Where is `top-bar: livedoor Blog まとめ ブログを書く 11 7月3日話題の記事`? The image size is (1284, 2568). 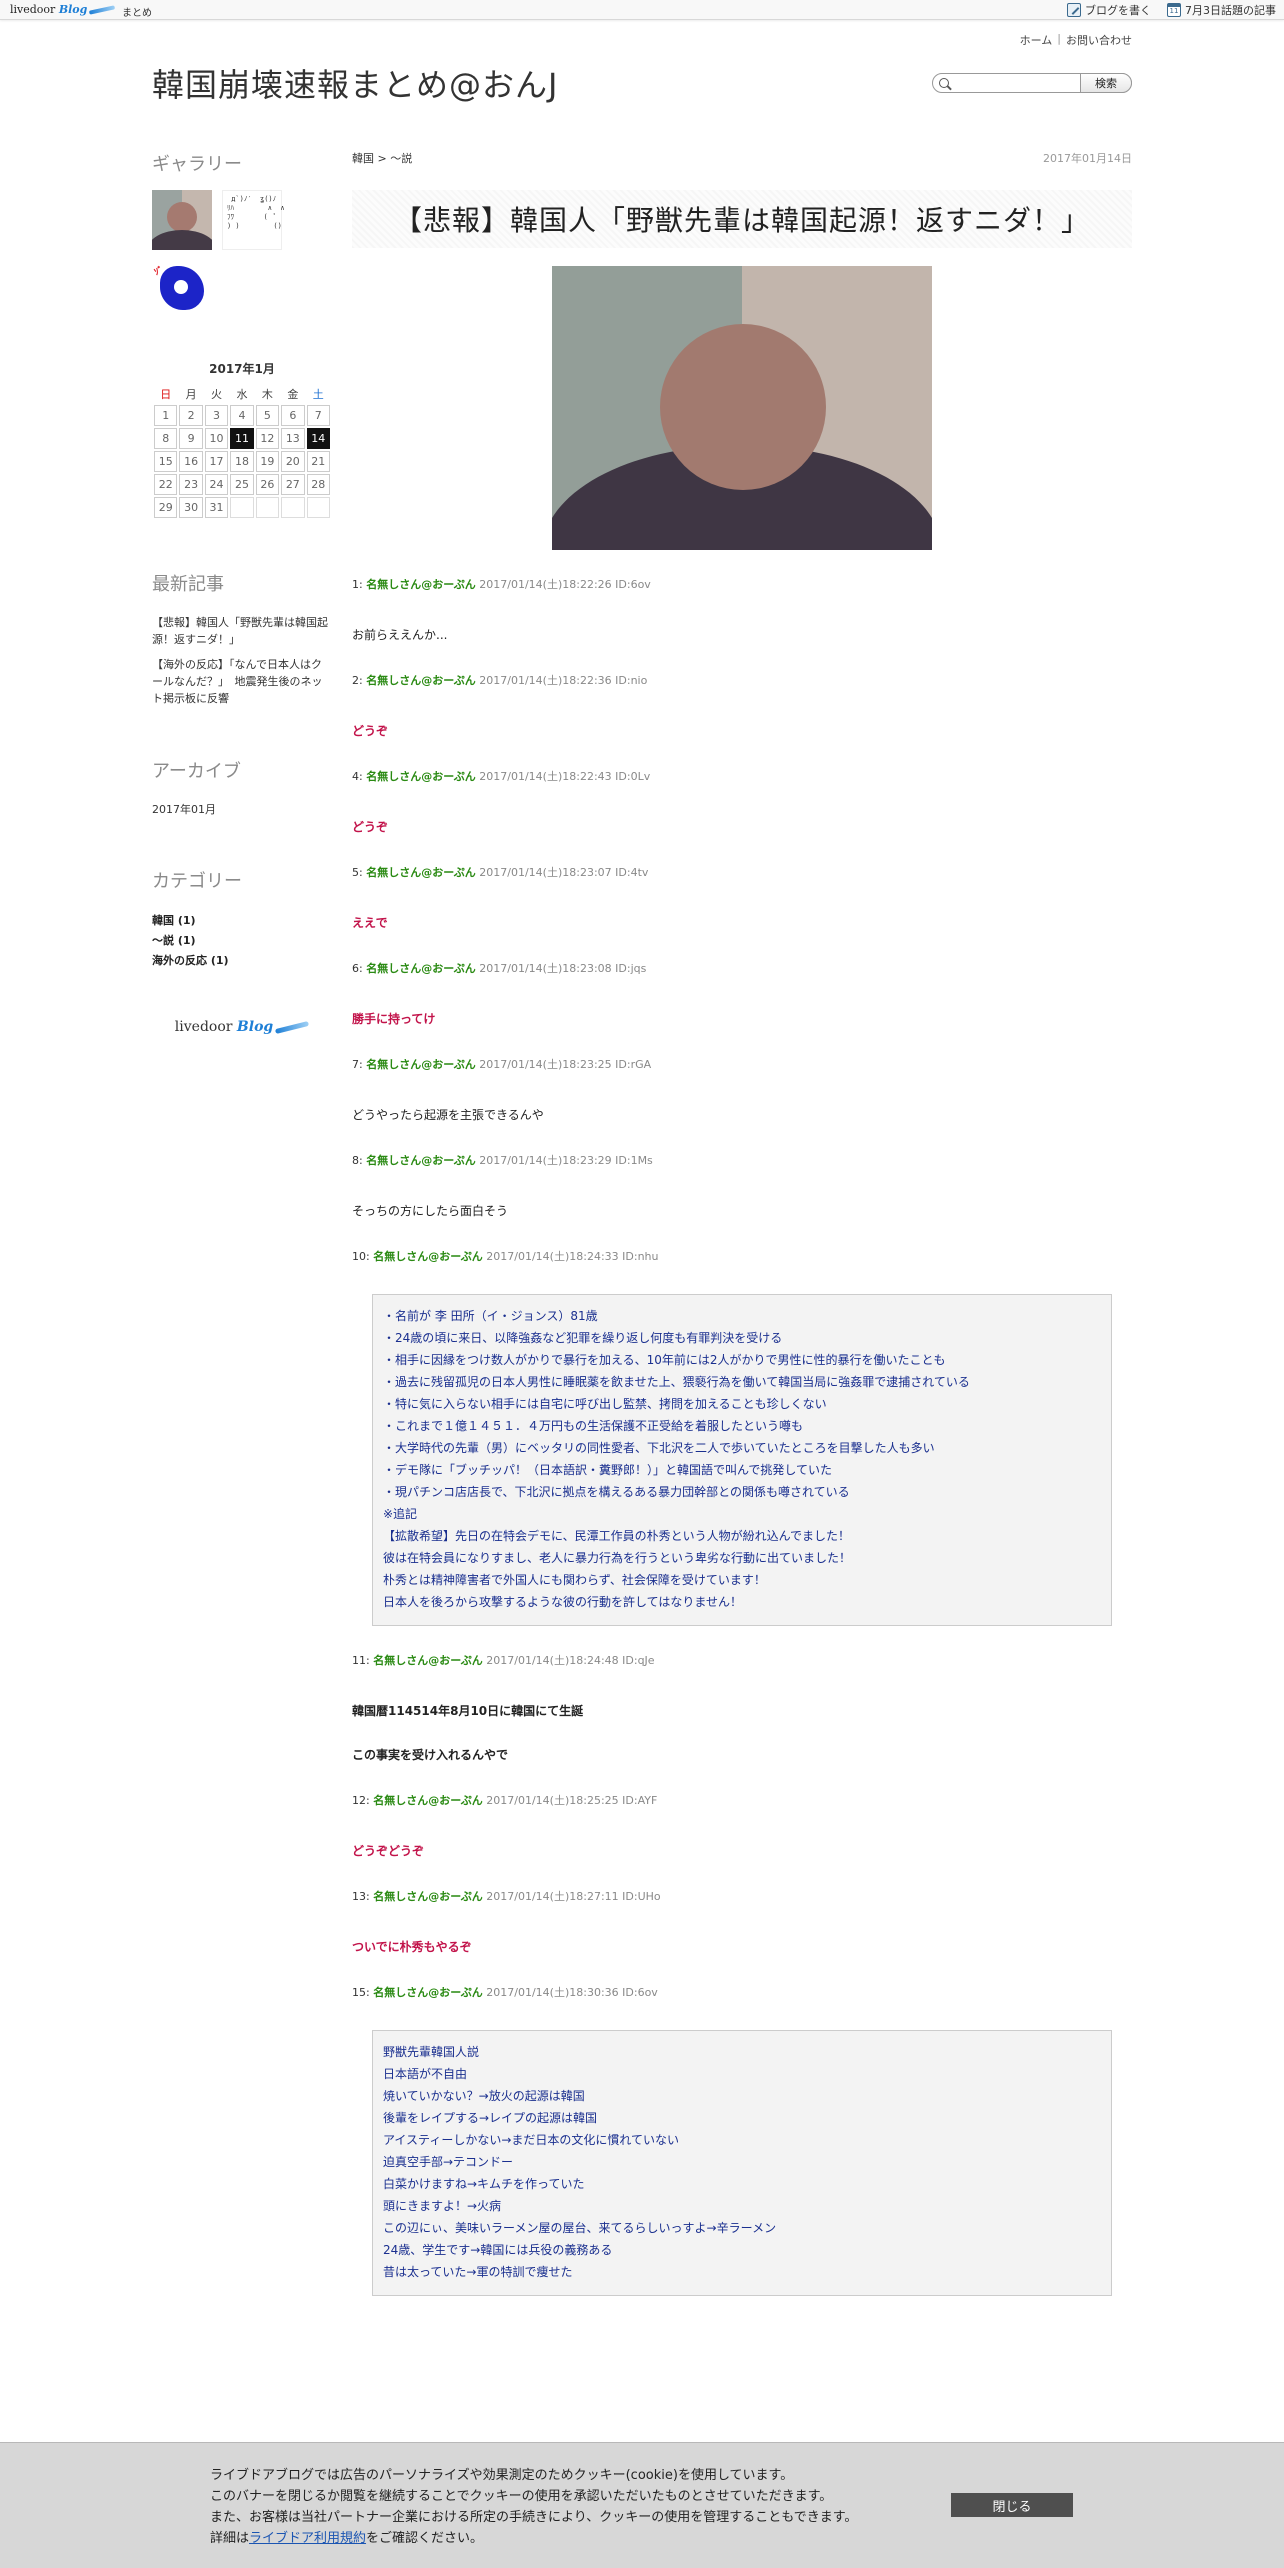 top-bar: livedoor Blog まとめ ブログを書く 11 7月3日話題の記事 is located at coordinates (642, 10).